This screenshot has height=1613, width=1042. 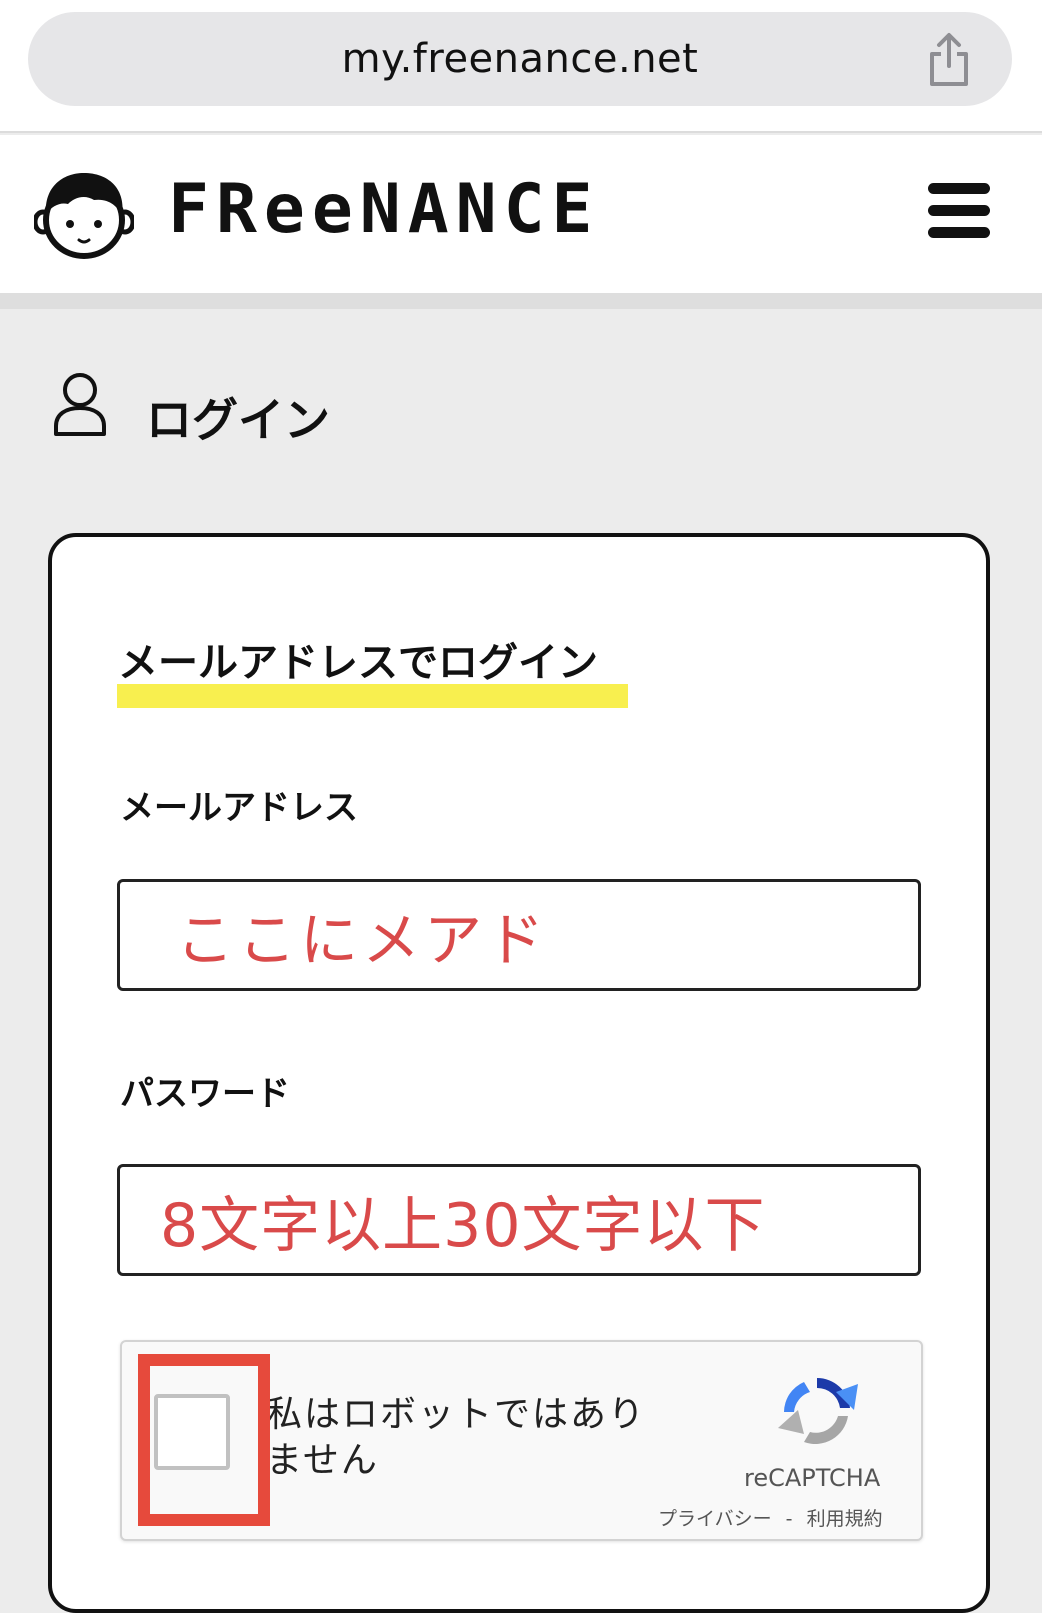 I want to click on recaptcha-logo-icon, so click(x=818, y=1411).